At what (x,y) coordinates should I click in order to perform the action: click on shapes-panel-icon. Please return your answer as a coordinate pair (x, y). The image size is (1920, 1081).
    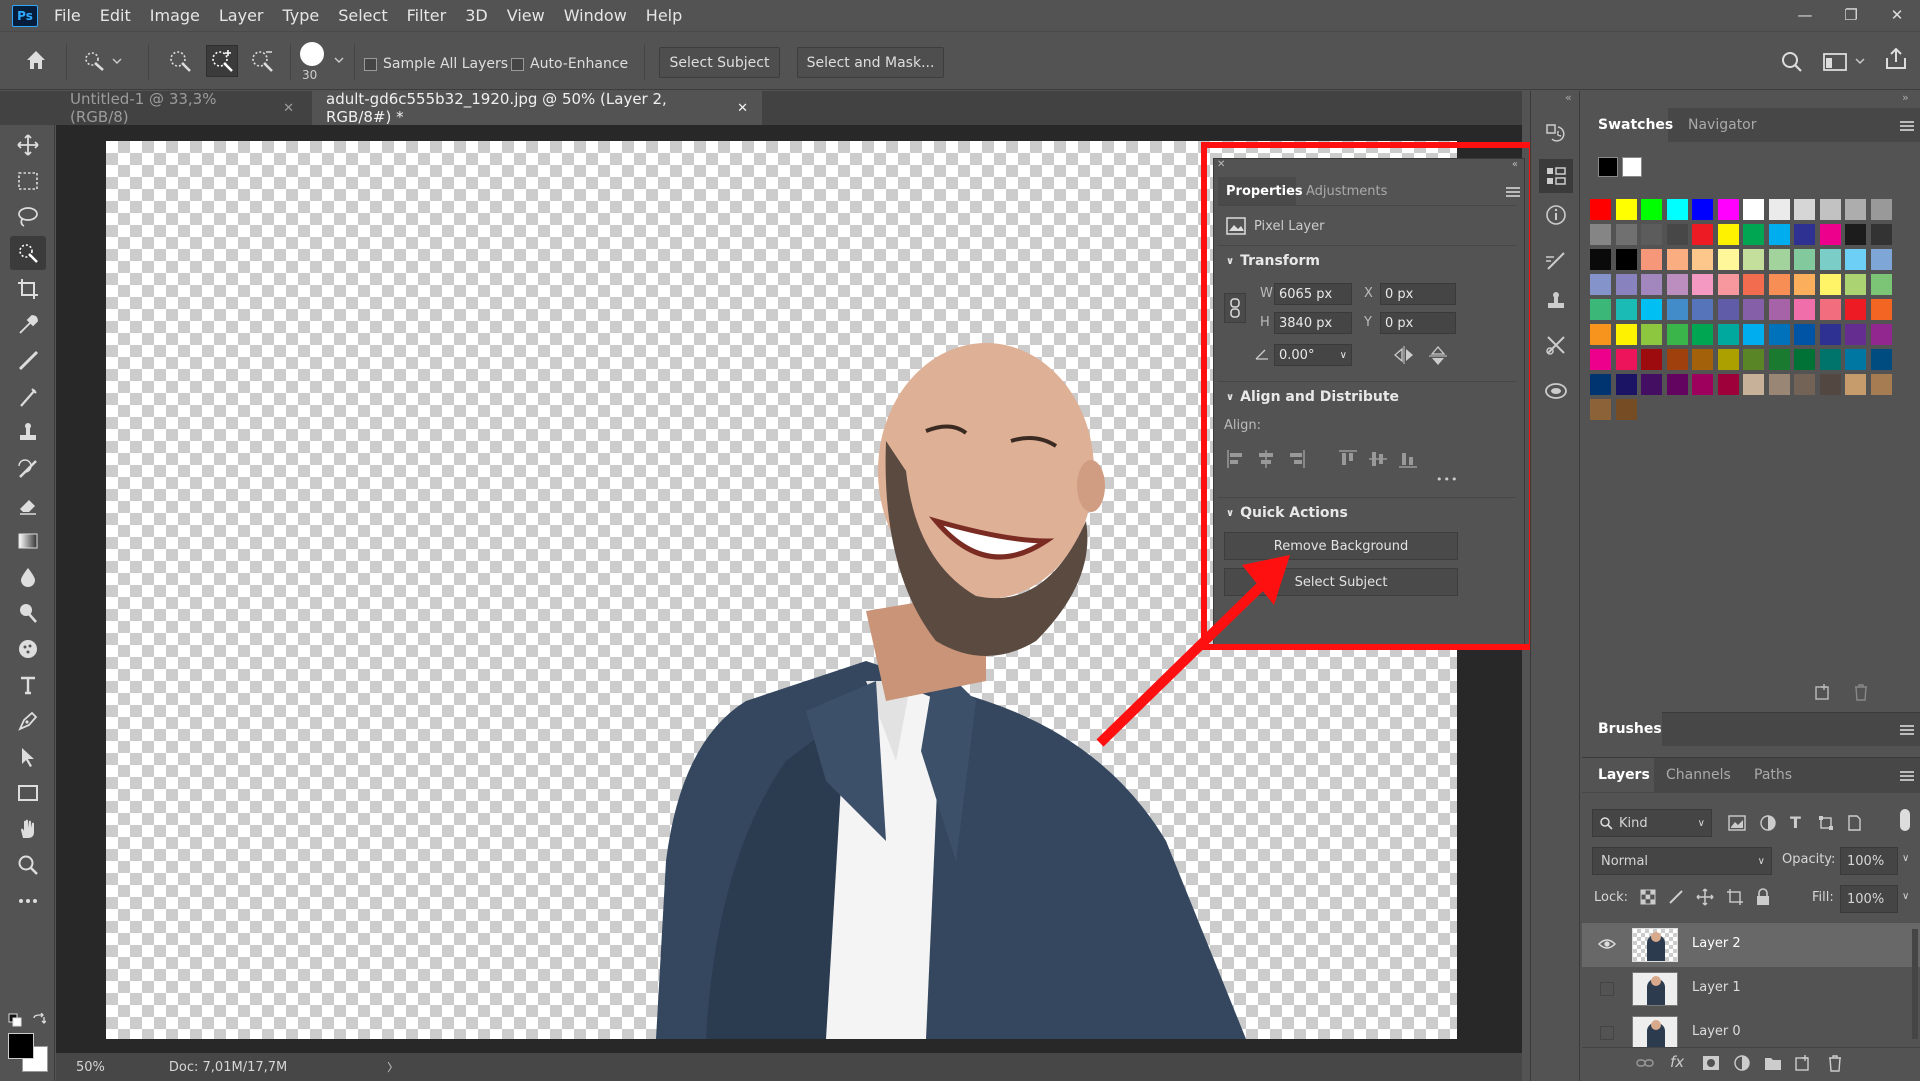
    Looking at the image, I should click on (1556, 391).